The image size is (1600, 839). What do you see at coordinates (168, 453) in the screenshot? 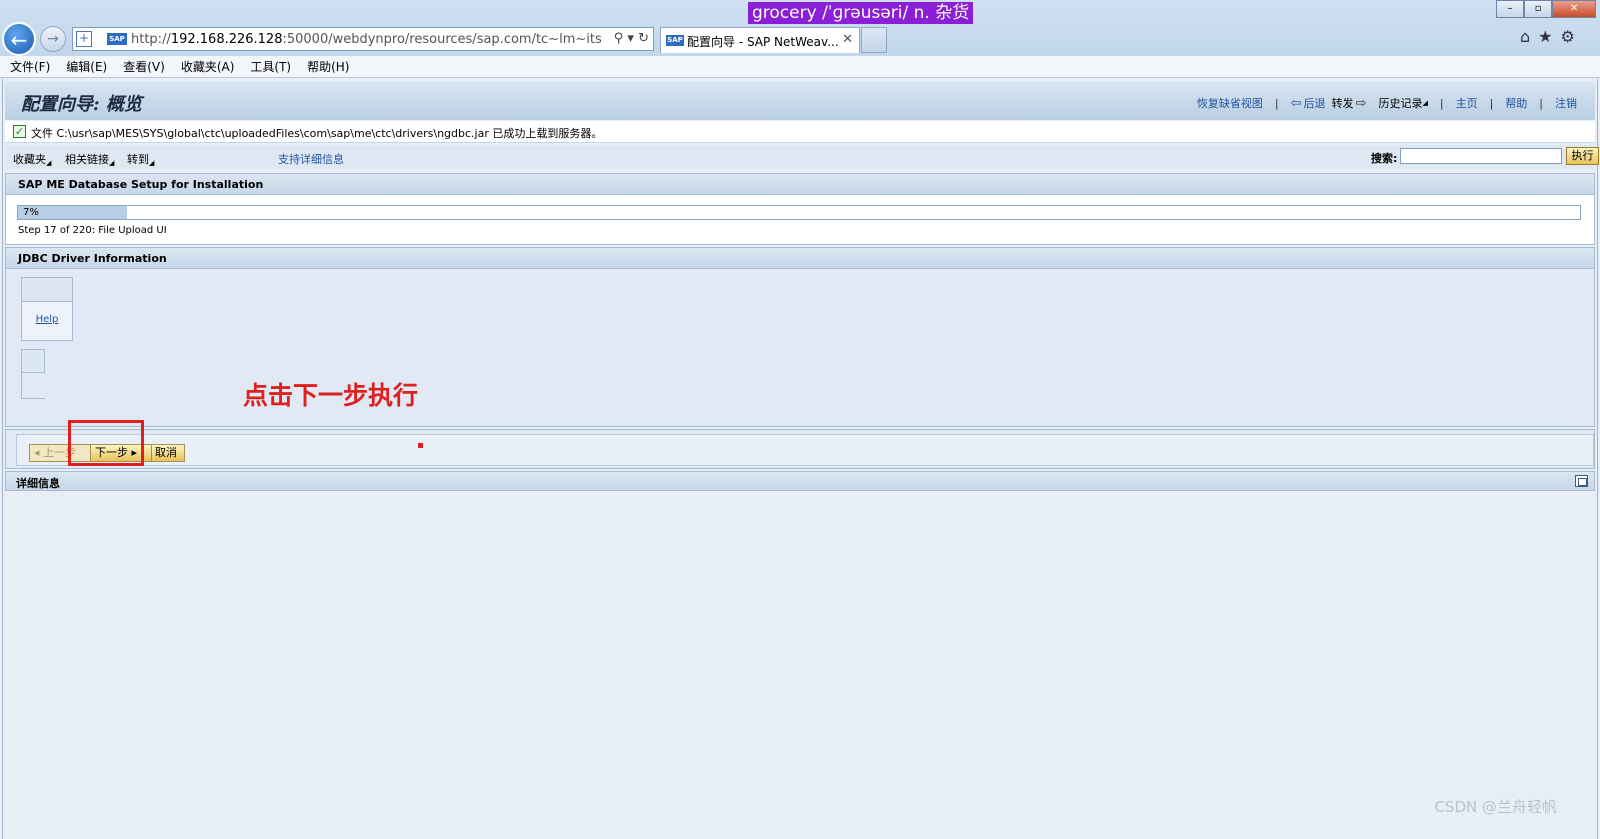
I see `cancel-button: 取消` at bounding box center [168, 453].